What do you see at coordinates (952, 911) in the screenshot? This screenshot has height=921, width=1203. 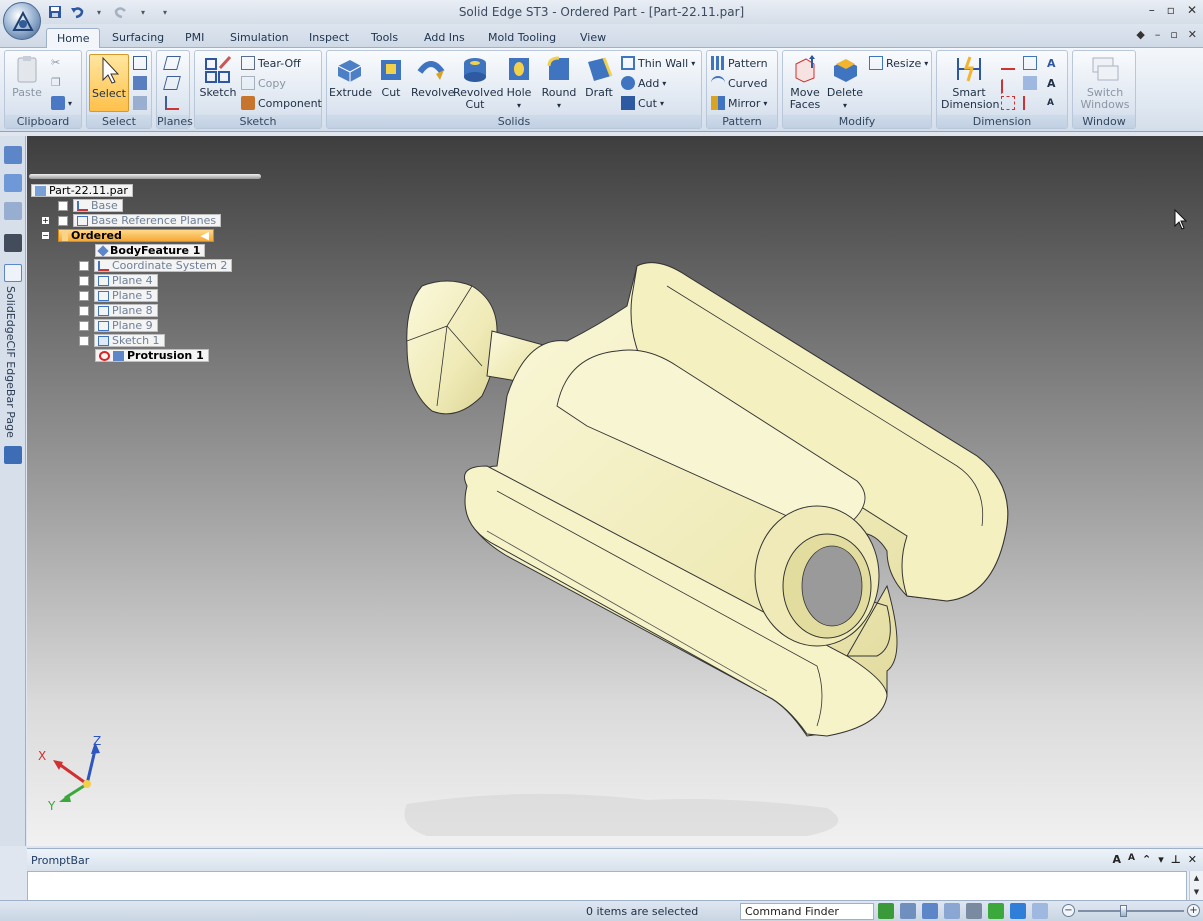 I see `fit-icon` at bounding box center [952, 911].